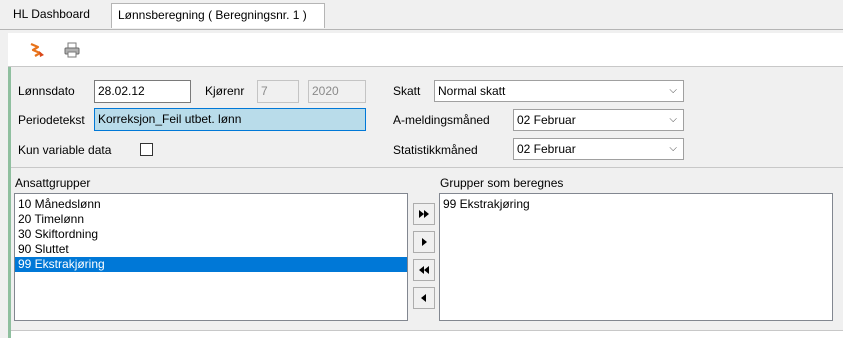  What do you see at coordinates (427, 334) in the screenshot?
I see `bottom-panel` at bounding box center [427, 334].